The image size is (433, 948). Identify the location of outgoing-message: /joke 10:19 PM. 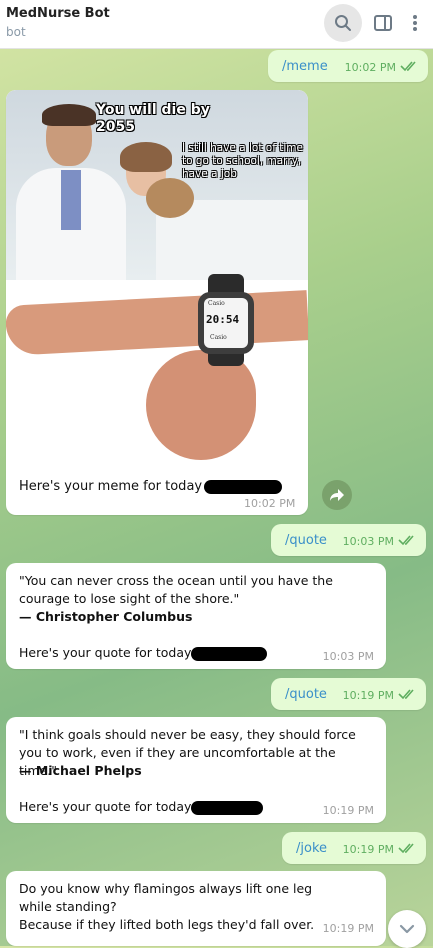
(354, 848).